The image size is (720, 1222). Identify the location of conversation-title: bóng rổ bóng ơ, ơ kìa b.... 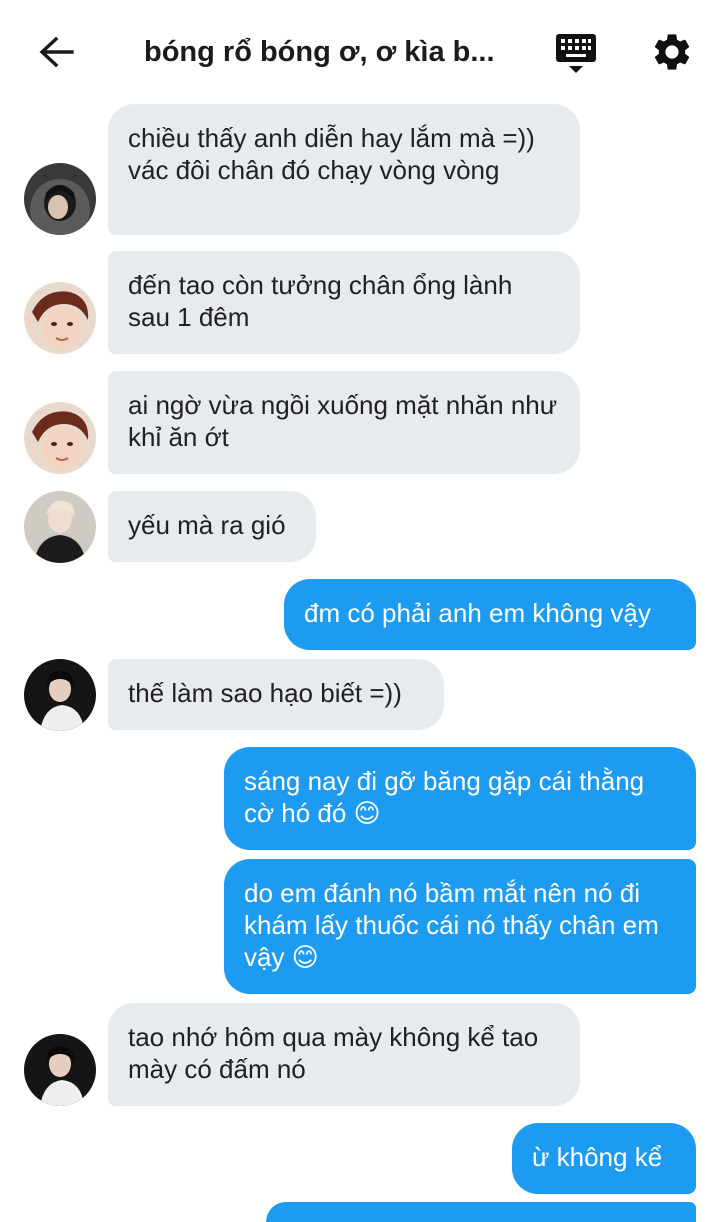
(329, 52).